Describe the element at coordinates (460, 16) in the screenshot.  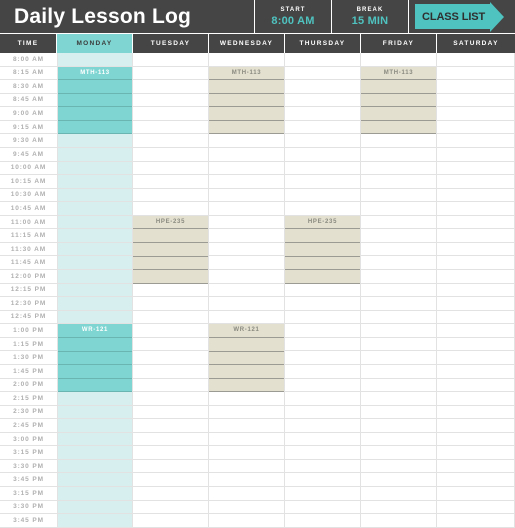
I see `class-list-button: CLASS LIST` at that location.